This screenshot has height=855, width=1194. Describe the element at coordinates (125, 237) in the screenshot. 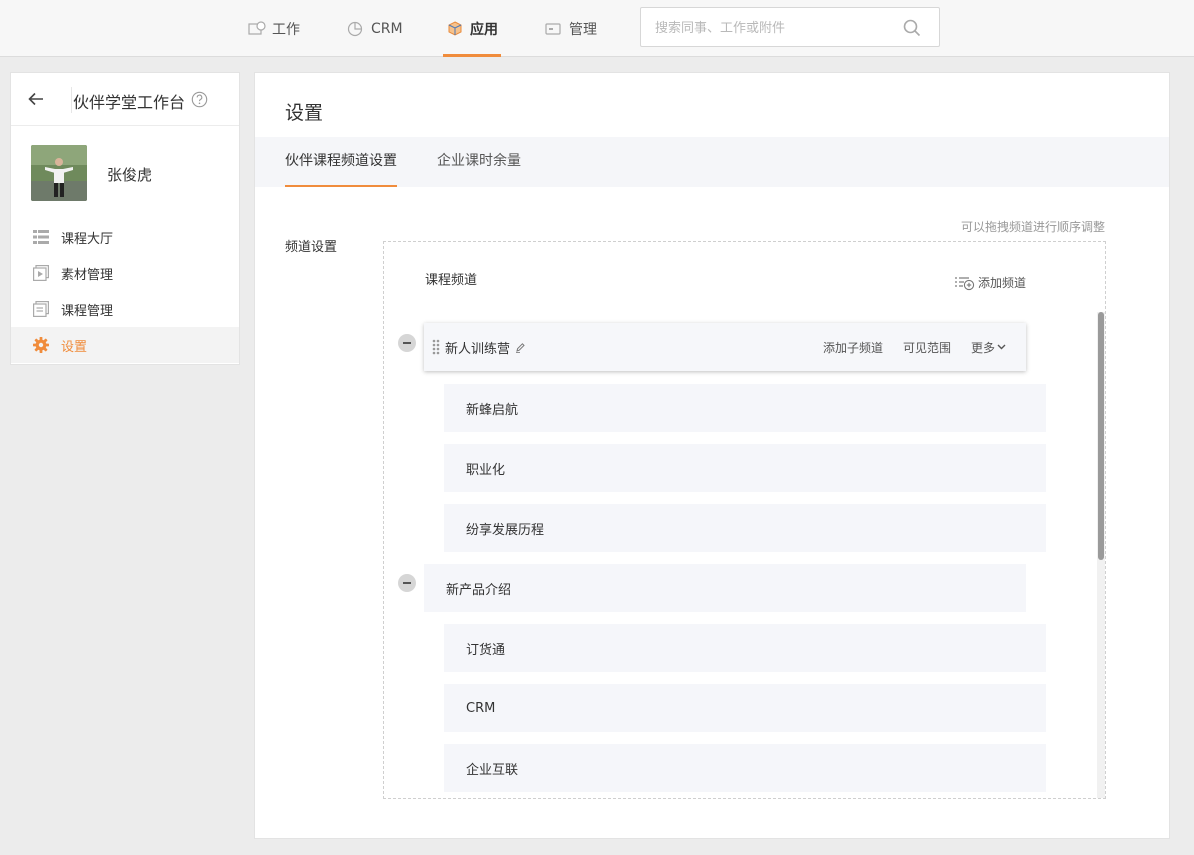

I see `sidebar-item-course-hall: 课程大厅` at that location.